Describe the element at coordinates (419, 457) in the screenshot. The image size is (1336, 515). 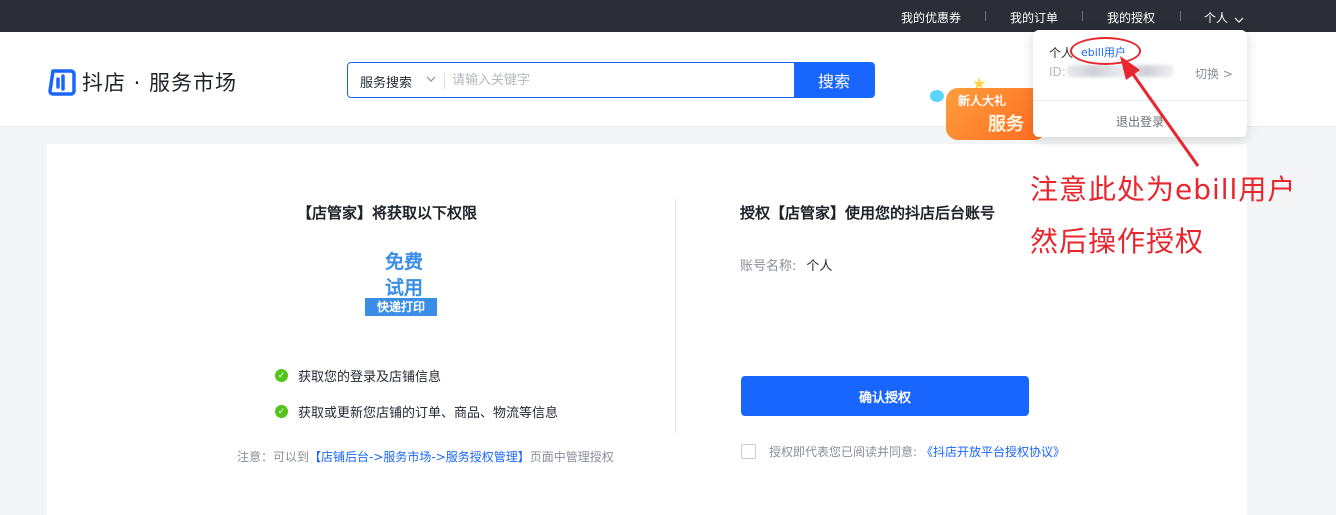
I see `manage-authorization-link: 【店铺后台->服务市场->服务授权管理】` at that location.